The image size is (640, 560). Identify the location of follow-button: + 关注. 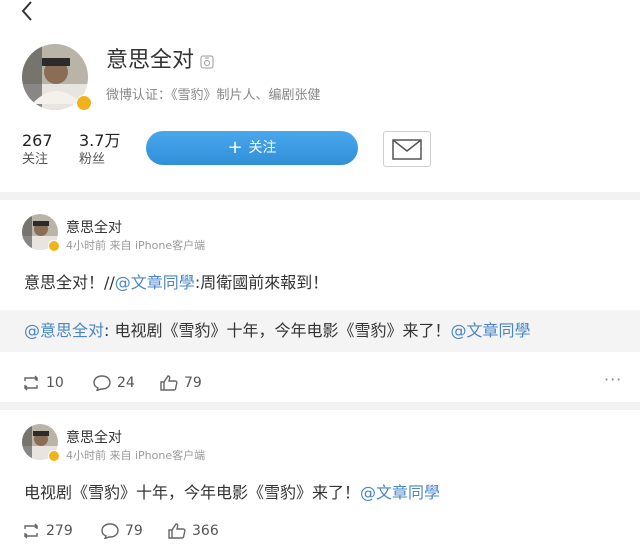
(252, 148).